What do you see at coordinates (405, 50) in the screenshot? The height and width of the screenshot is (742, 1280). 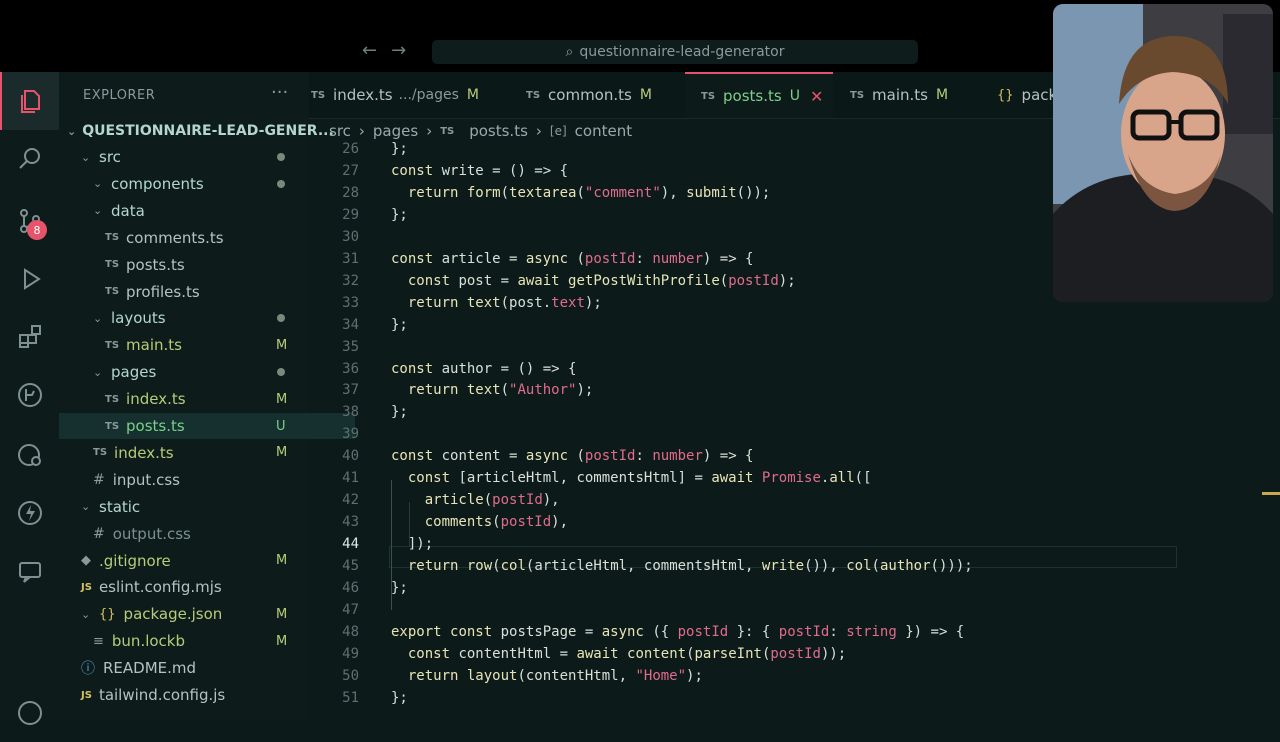 I see `forward-arrow-icon: →` at bounding box center [405, 50].